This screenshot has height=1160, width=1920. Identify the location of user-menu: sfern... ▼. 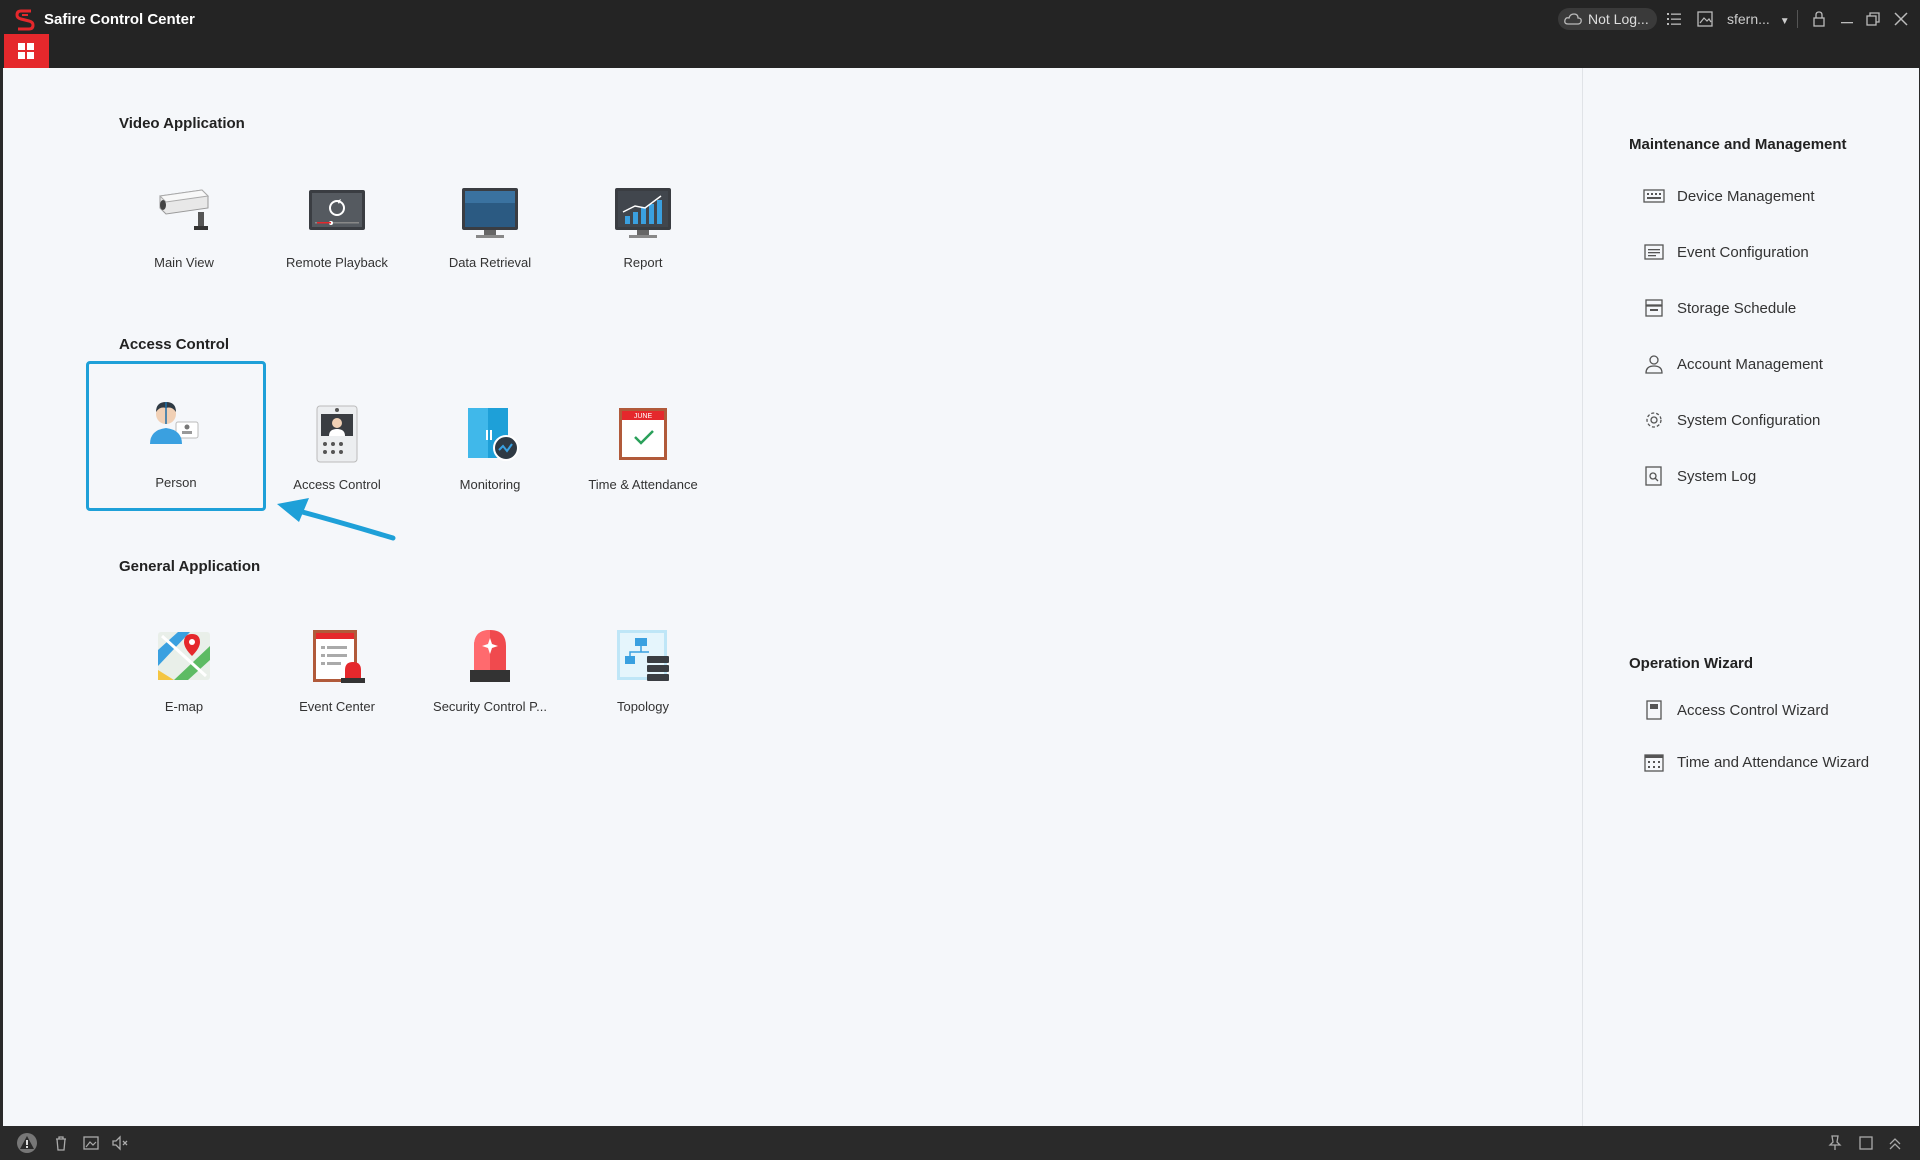
(1758, 20).